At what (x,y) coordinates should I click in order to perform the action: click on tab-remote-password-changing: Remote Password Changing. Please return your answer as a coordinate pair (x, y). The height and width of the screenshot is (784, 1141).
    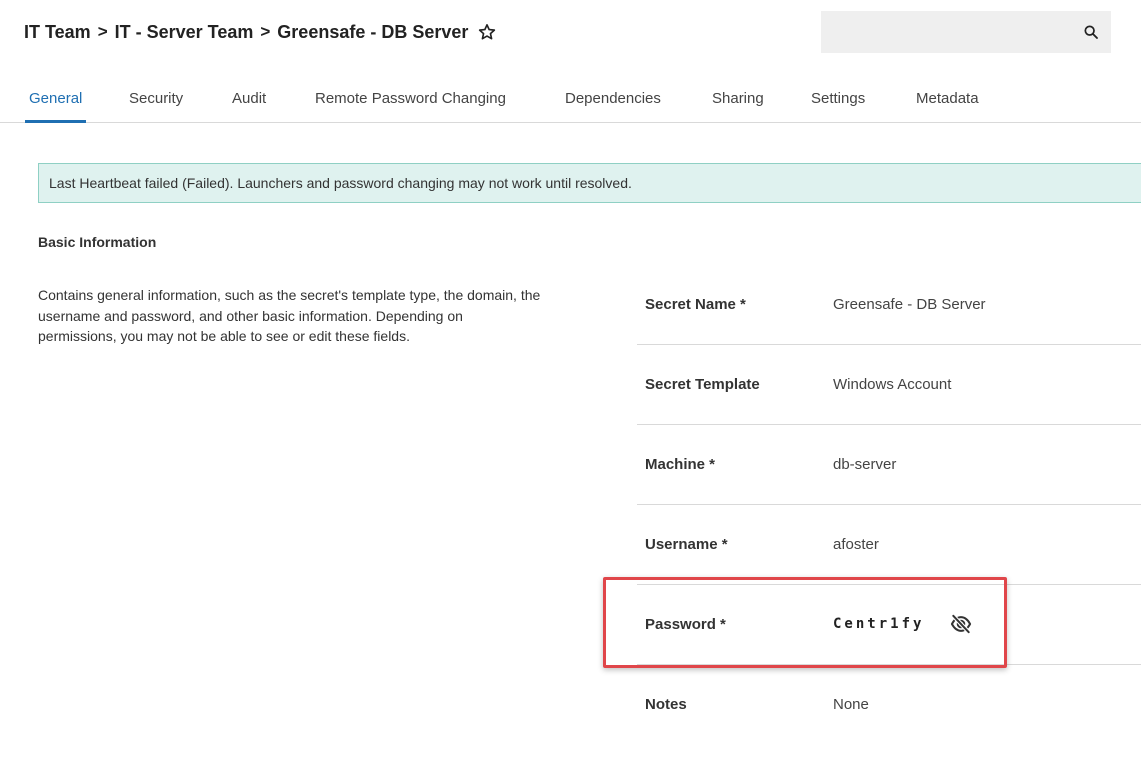
    Looking at the image, I should click on (410, 101).